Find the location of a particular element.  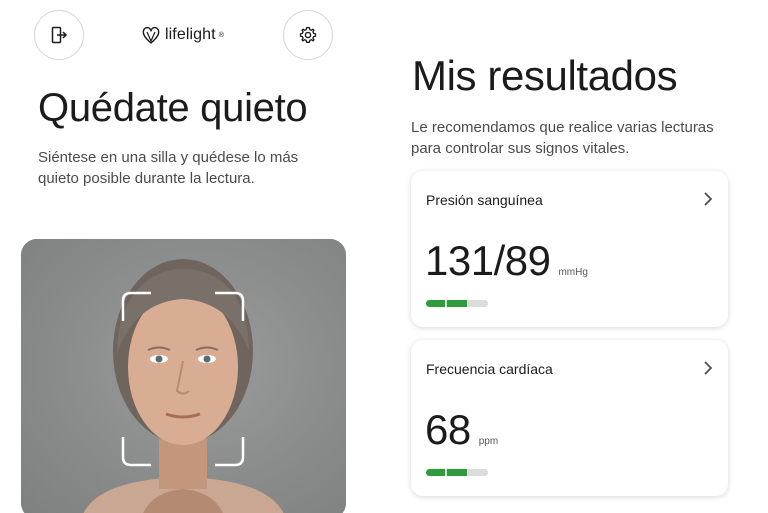

lifelight-logo: lifelight ® is located at coordinates (182, 35).